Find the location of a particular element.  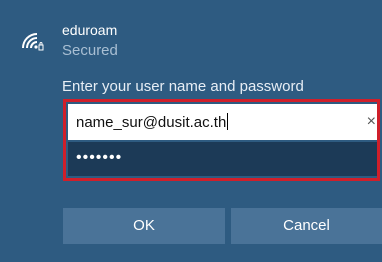

wifi-icon is located at coordinates (33, 42).